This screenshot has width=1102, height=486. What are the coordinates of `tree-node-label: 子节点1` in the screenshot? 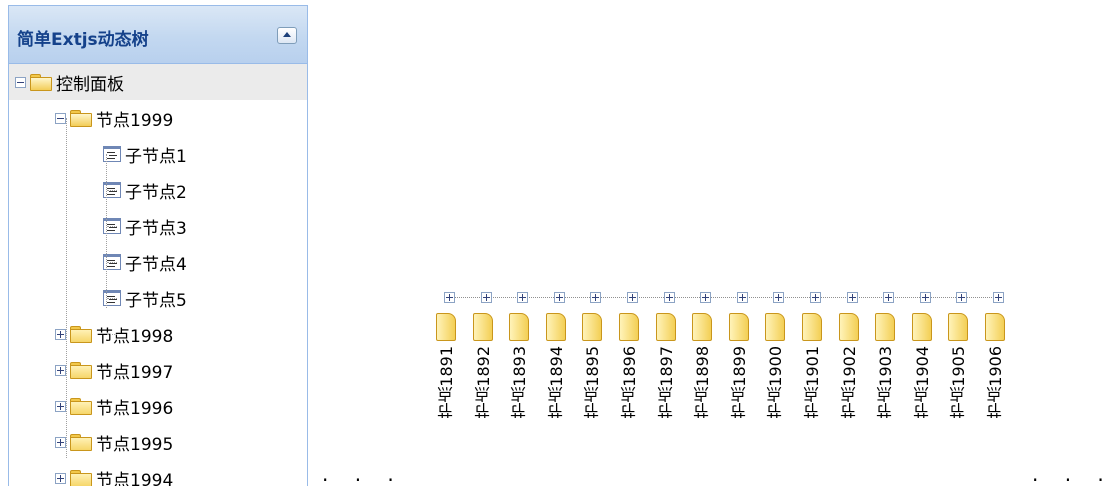 It's located at (156, 156).